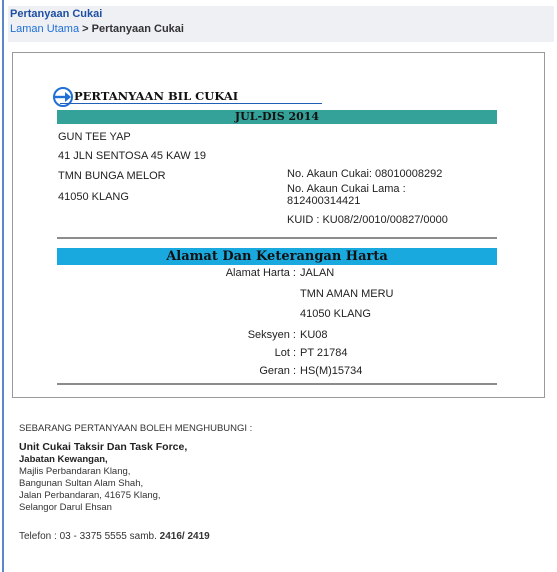 The width and height of the screenshot is (557, 572). I want to click on page-title: Pertanyaan Cukai, so click(56, 14).